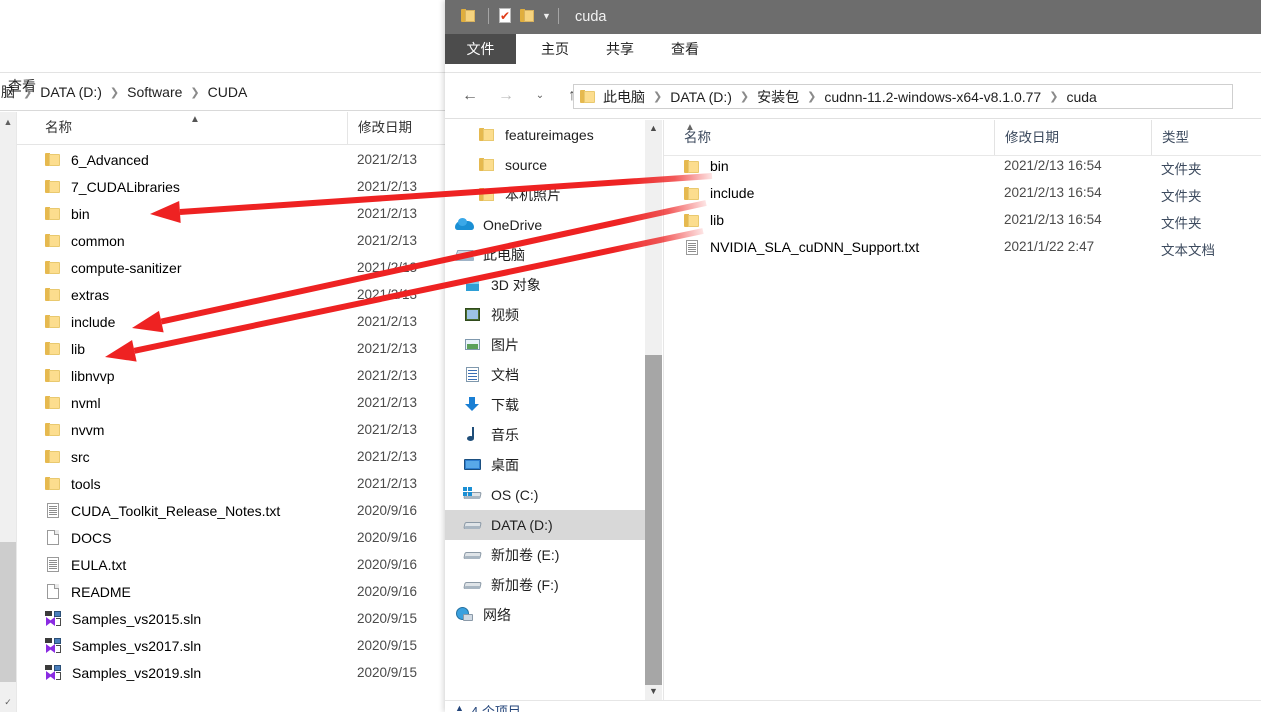  I want to click on nav-pane-item: DATA (D:), so click(545, 525).